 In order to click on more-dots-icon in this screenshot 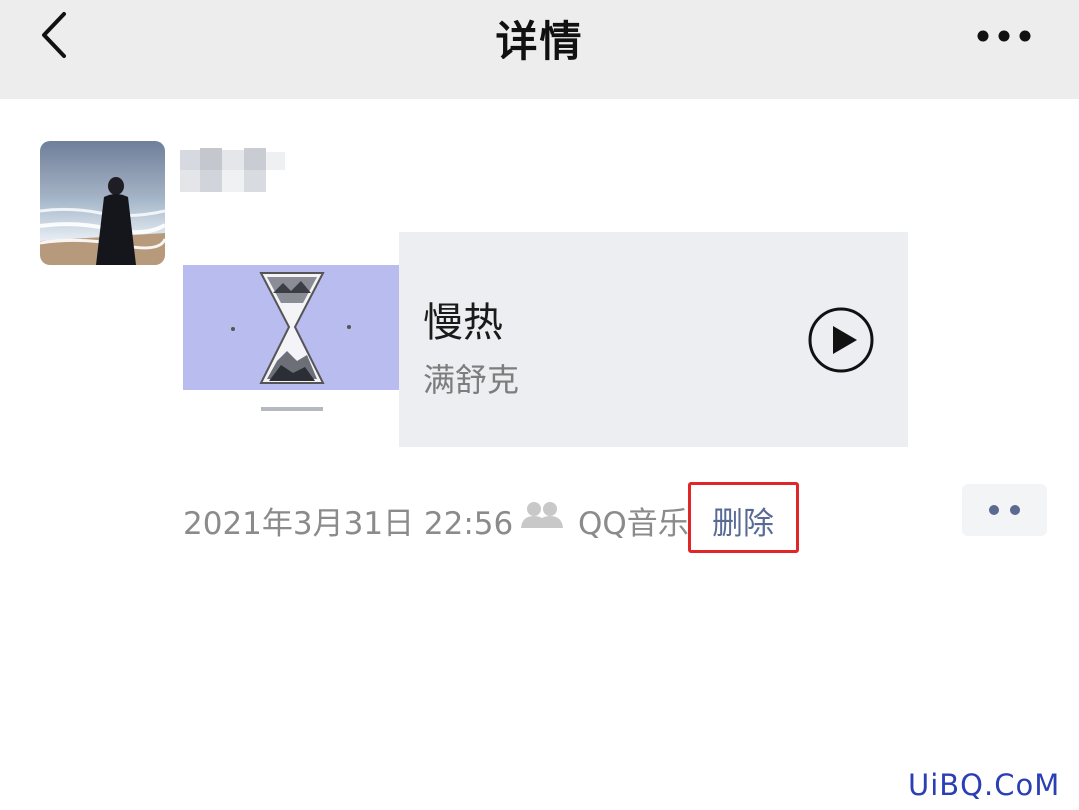, I will do `click(1004, 36)`.